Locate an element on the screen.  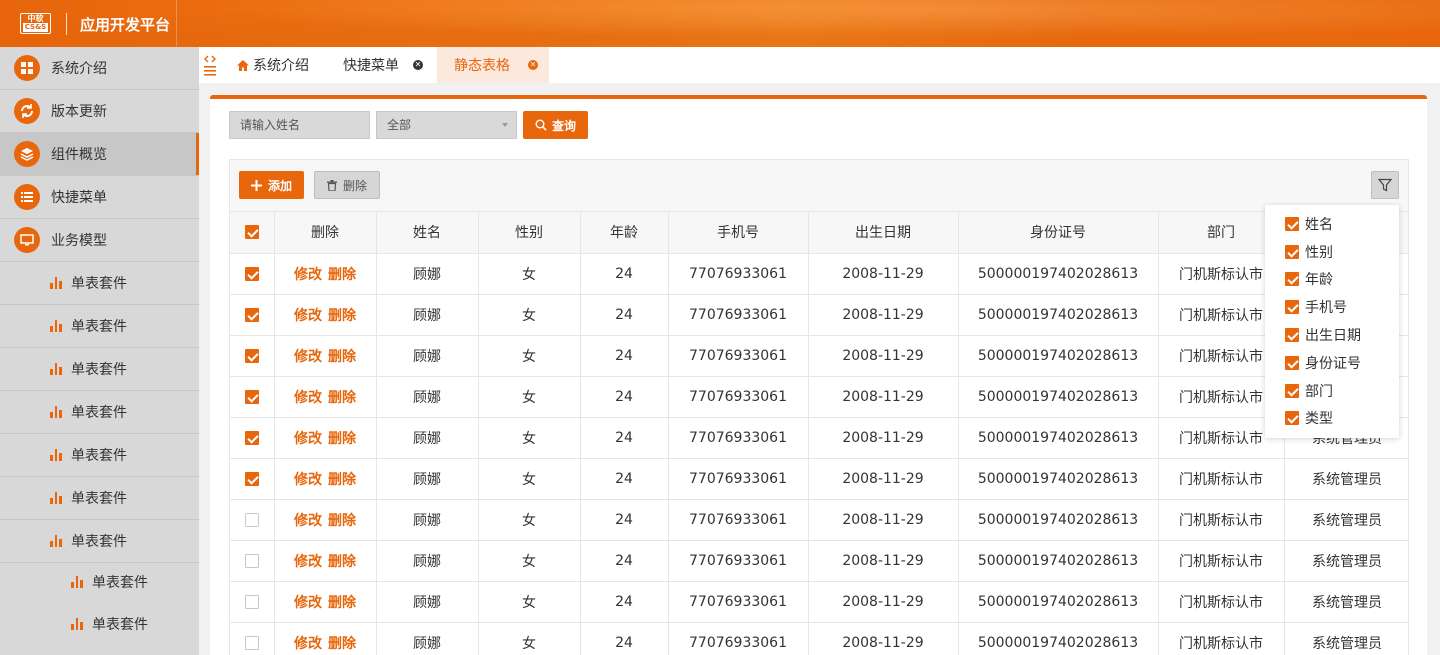
sidebar-toggle is located at coordinates (210, 65).